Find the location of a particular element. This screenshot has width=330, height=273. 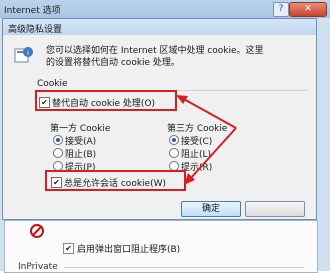

arrow-to-session is located at coordinates (213, 153).